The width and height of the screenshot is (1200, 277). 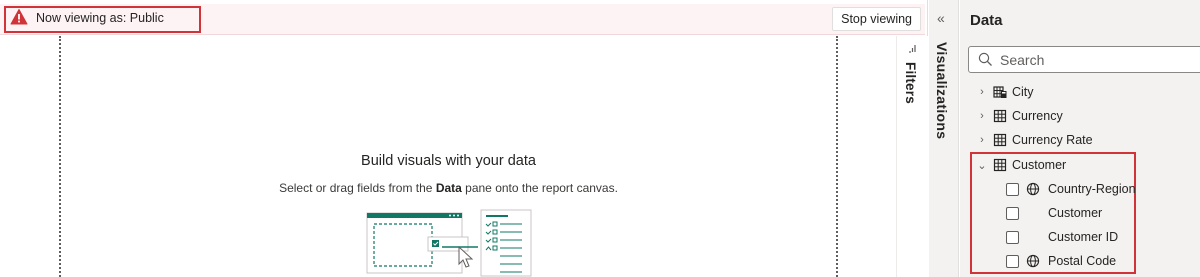 What do you see at coordinates (449, 243) in the screenshot?
I see `build-visual-illustration` at bounding box center [449, 243].